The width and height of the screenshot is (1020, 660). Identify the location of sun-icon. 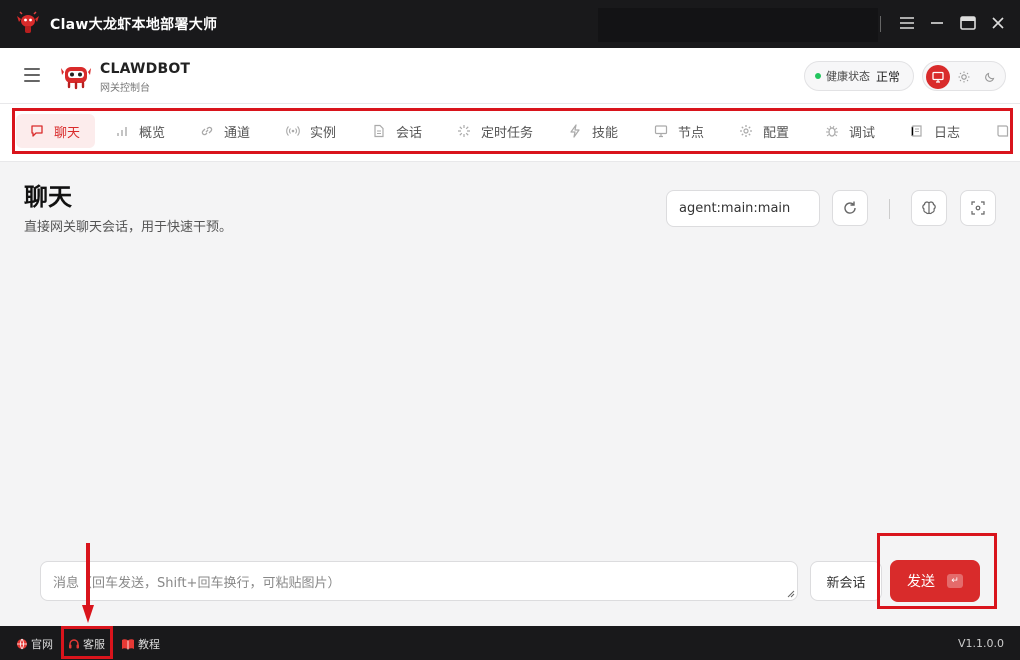
(964, 77).